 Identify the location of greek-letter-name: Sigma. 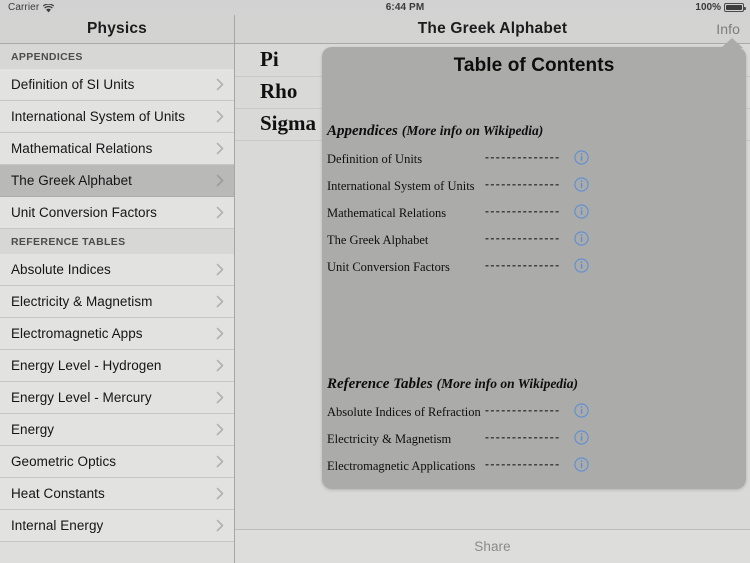
(288, 123).